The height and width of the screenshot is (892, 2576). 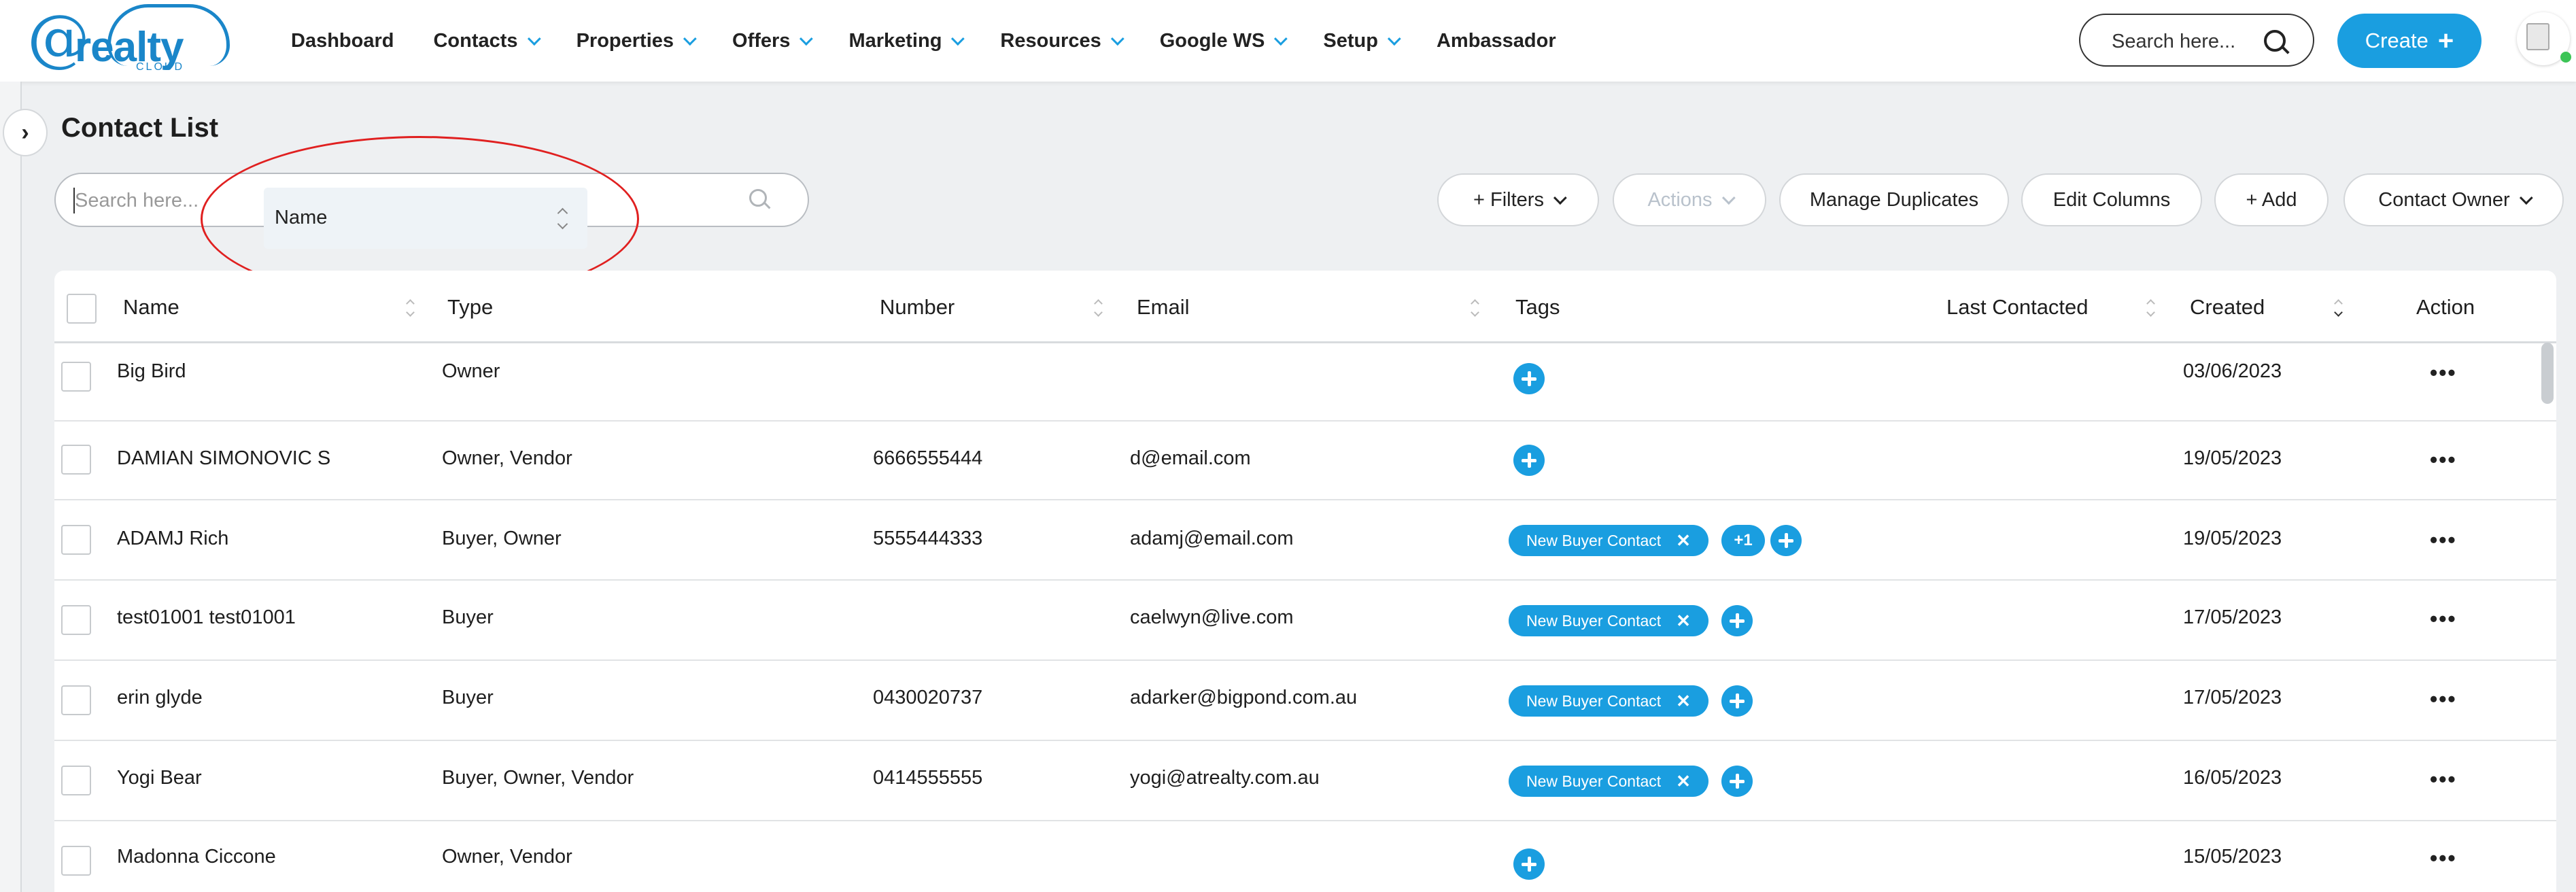 What do you see at coordinates (928, 778) in the screenshot?
I see `cell-number: 0414555555` at bounding box center [928, 778].